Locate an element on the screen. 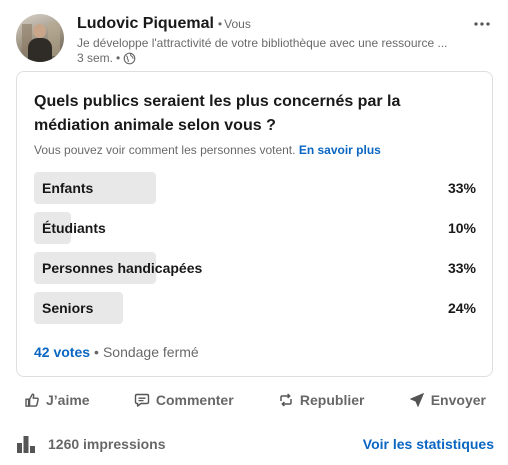 Image resolution: width=508 pixels, height=465 pixels. poll-option-label: Enfants is located at coordinates (68, 188).